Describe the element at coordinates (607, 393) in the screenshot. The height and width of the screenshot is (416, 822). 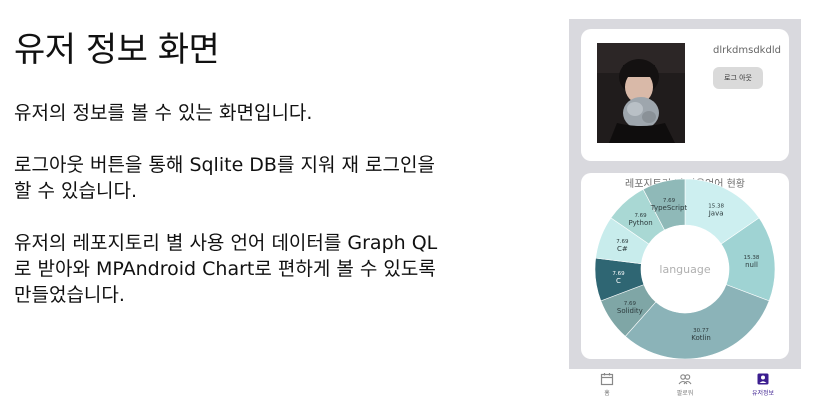
I see `nav-home-label: 홈` at that location.